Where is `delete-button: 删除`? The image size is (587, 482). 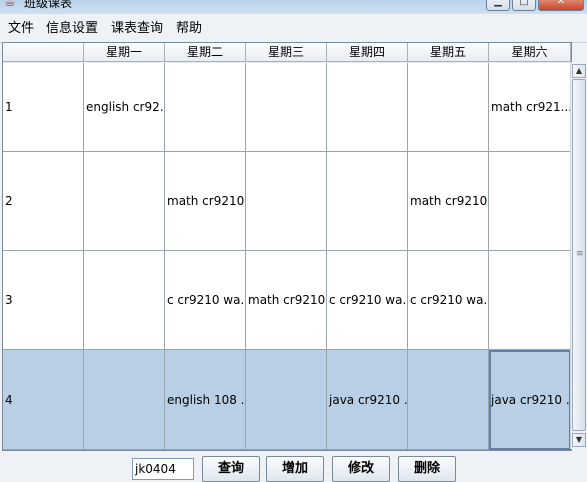 delete-button: 删除 is located at coordinates (427, 469).